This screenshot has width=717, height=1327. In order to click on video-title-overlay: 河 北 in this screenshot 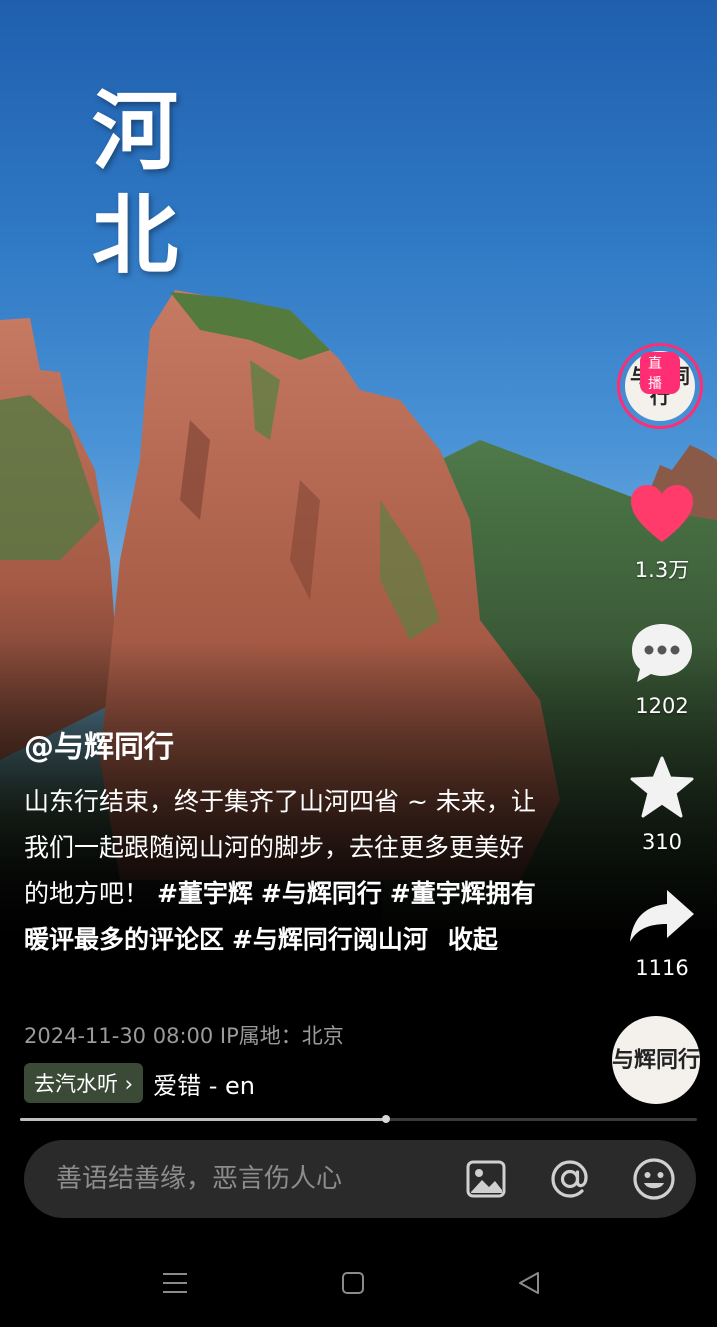, I will do `click(136, 184)`.